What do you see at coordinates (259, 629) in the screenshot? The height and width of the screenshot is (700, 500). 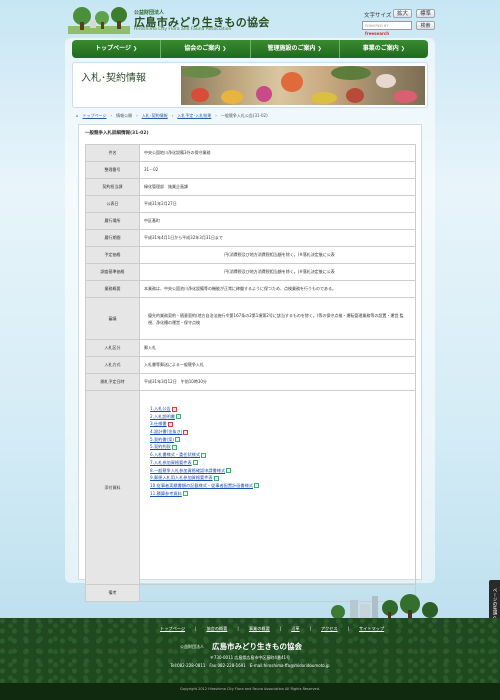 I see `footer-link: 事業の概要` at bounding box center [259, 629].